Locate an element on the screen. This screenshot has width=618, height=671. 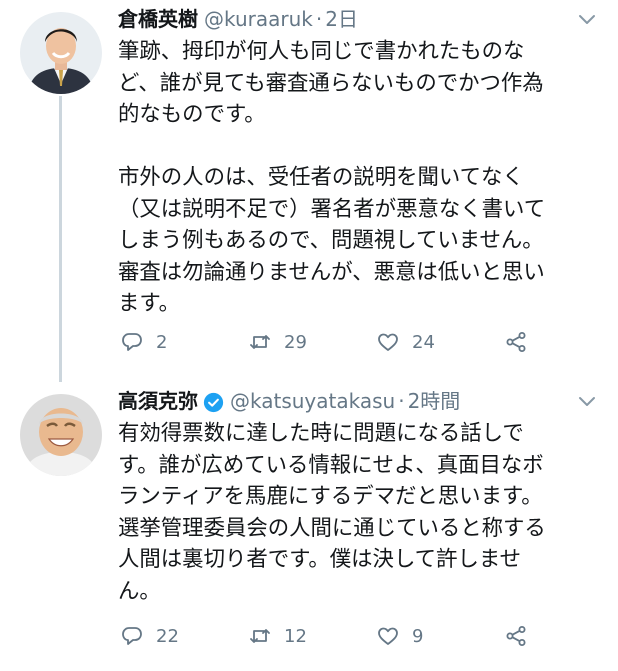
retweet-button: 12 is located at coordinates (312, 636).